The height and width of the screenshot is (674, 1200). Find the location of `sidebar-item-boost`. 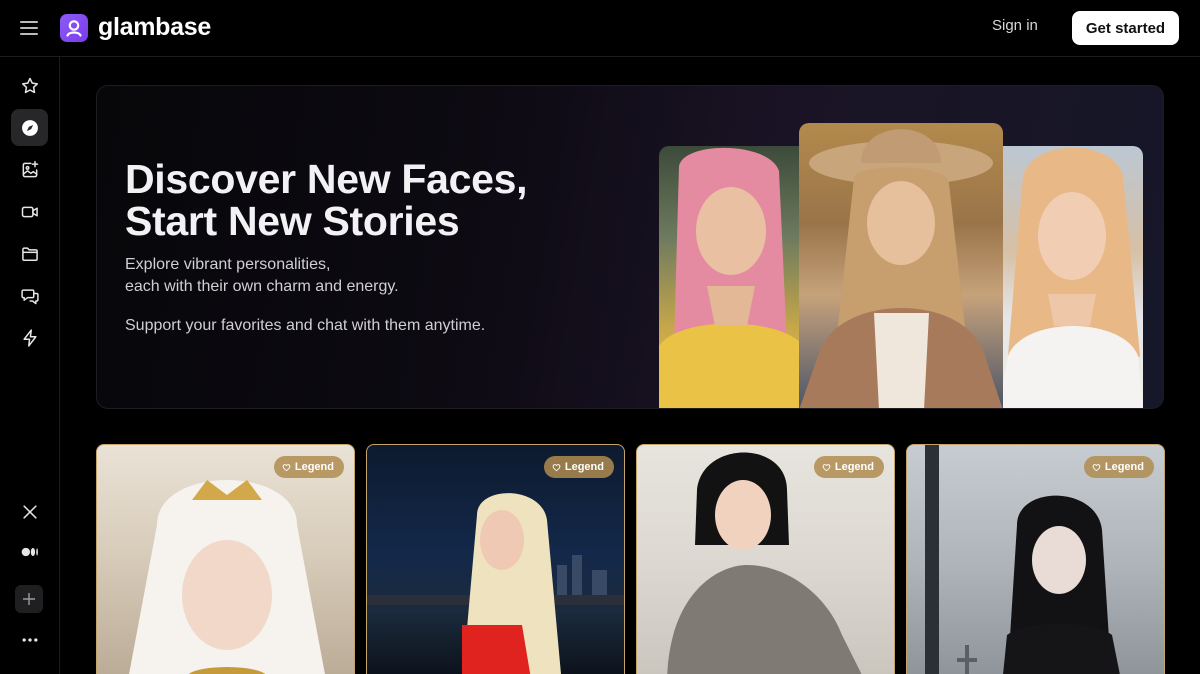

sidebar-item-boost is located at coordinates (29, 337).